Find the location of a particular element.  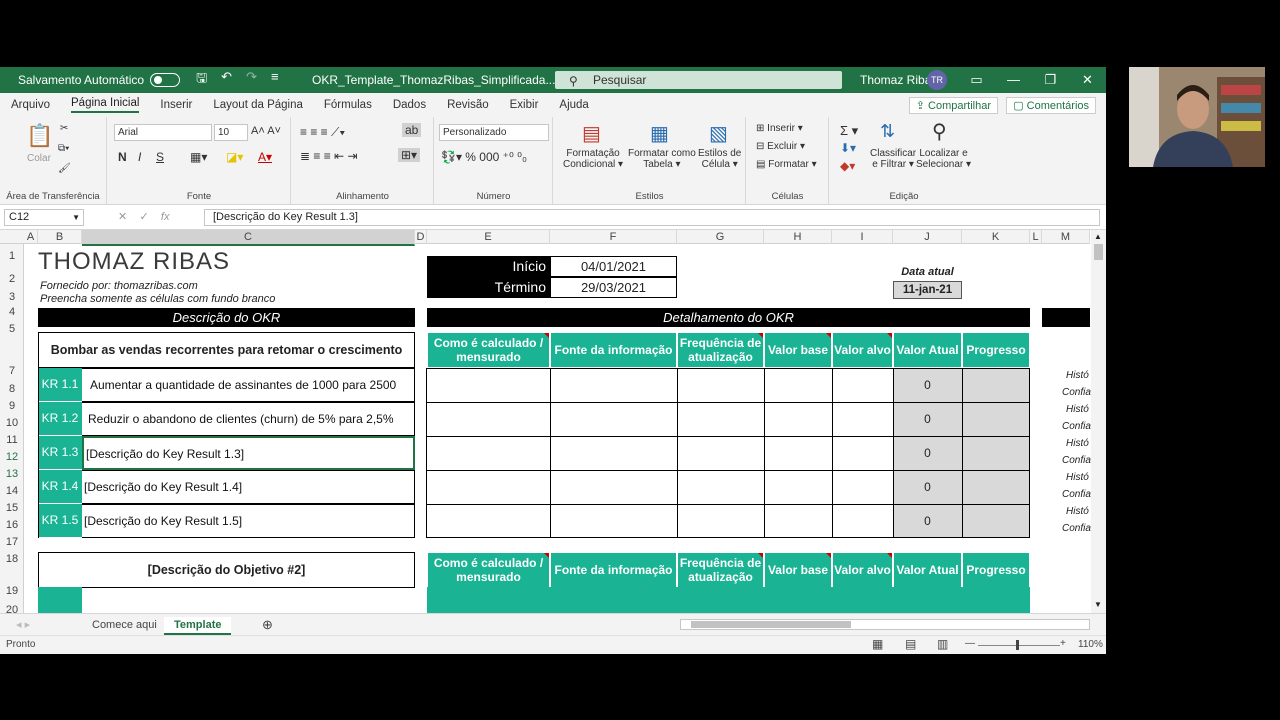

row-header: 20 is located at coordinates (12, 608).